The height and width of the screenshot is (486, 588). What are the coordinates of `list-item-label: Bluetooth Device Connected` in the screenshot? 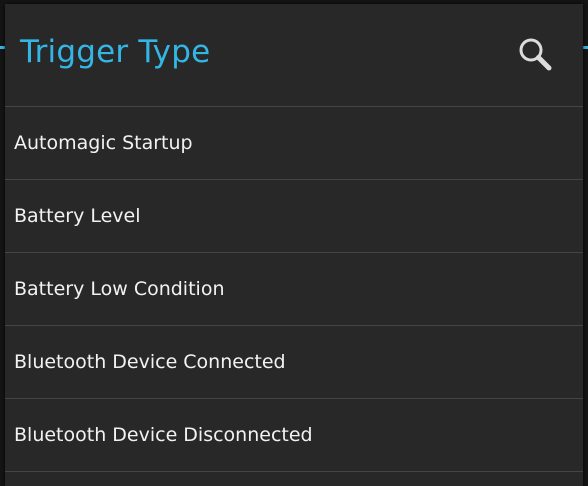 It's located at (150, 362).